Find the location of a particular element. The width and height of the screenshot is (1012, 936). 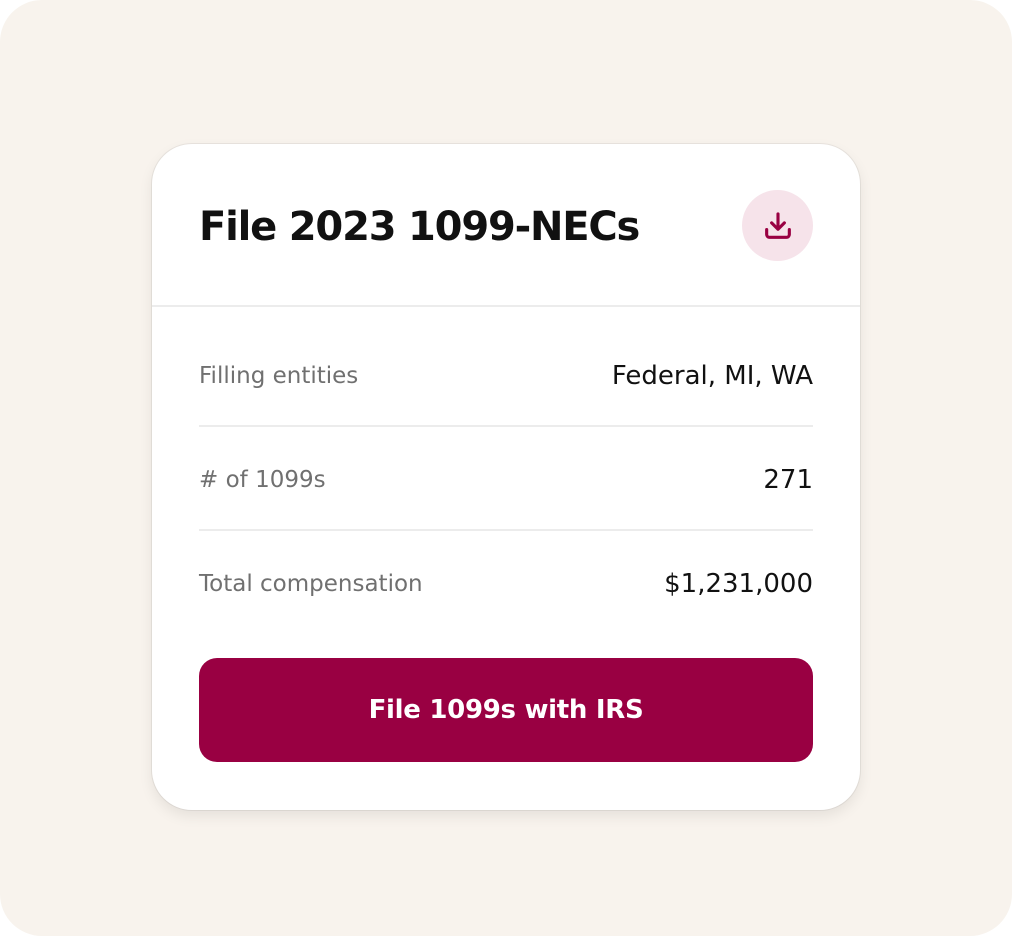

row-value: $1,231,000 is located at coordinates (738, 584).